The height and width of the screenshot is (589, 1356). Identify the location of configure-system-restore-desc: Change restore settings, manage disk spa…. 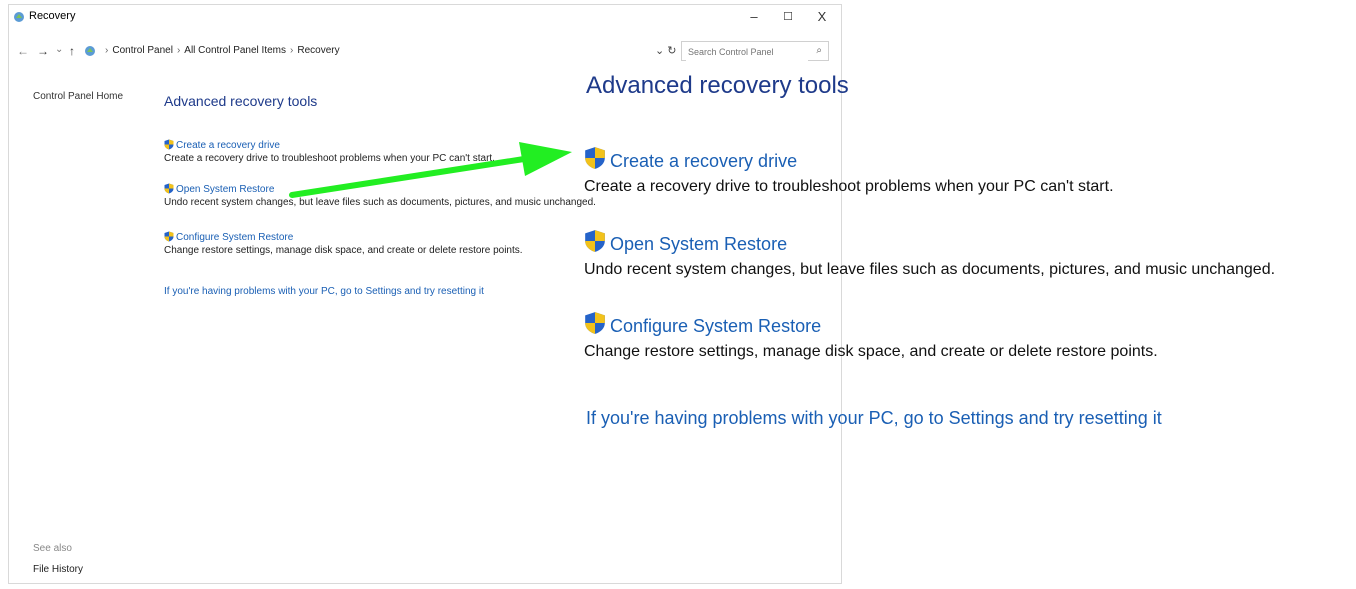
(343, 250).